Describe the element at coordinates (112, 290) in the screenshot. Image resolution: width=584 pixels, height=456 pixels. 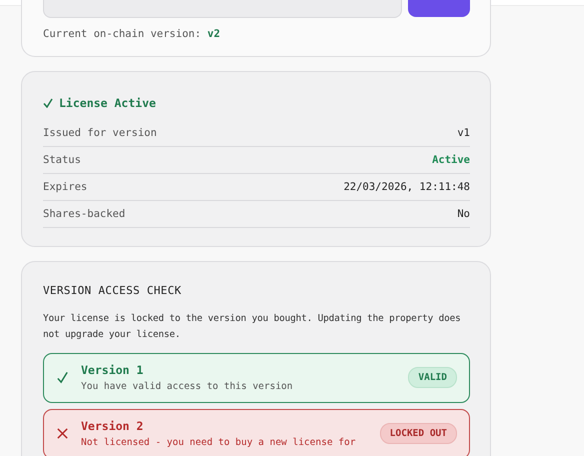
I see `section-heading: VERSION ACCESS CHECK` at that location.